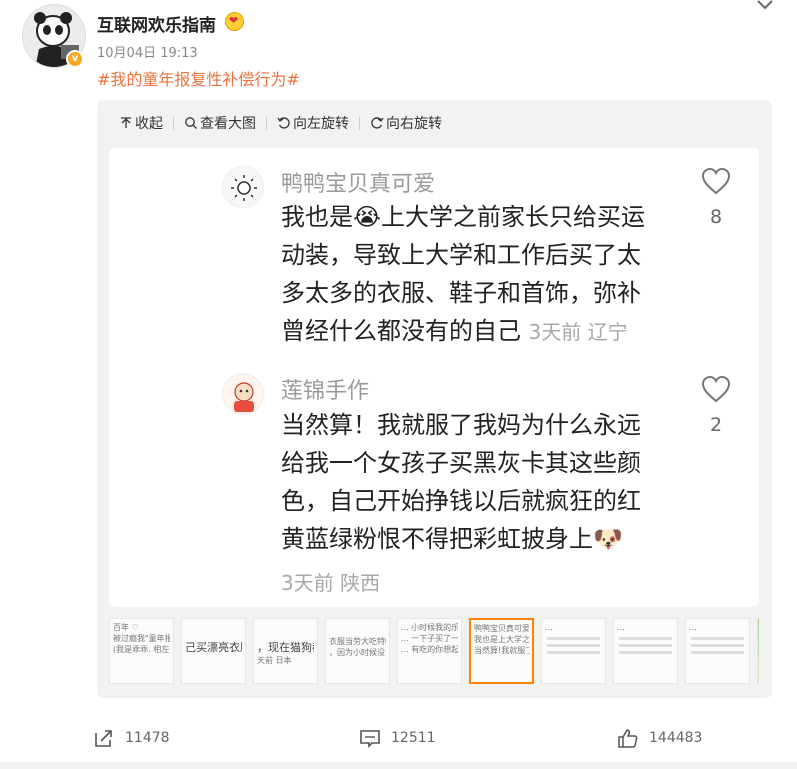 This screenshot has height=769, width=797. What do you see at coordinates (357, 641) in the screenshot?
I see `thumbnail-text: 衣服当劳大吃特吃,` at bounding box center [357, 641].